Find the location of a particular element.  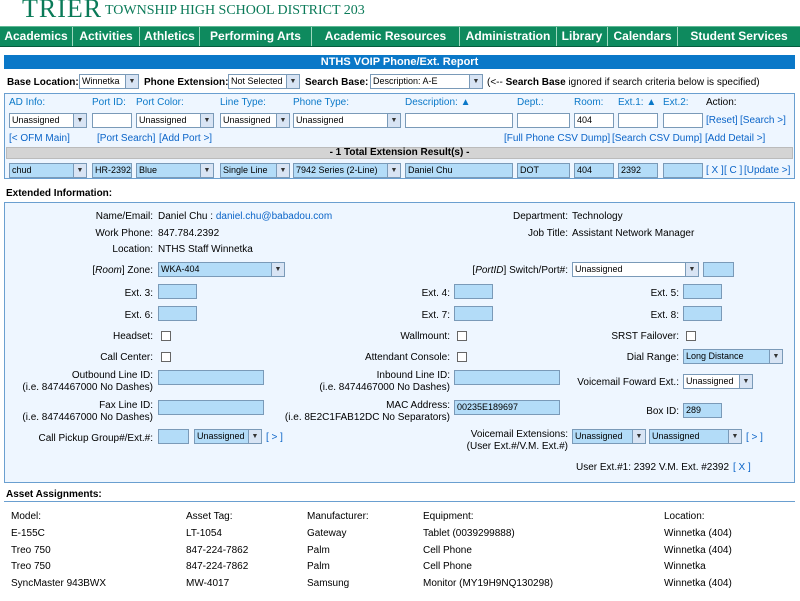

work-phone-label: Work Phone: is located at coordinates (124, 233).